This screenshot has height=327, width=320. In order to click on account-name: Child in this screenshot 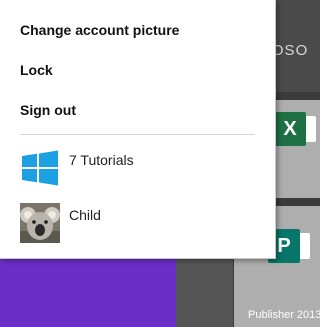, I will do `click(85, 215)`.